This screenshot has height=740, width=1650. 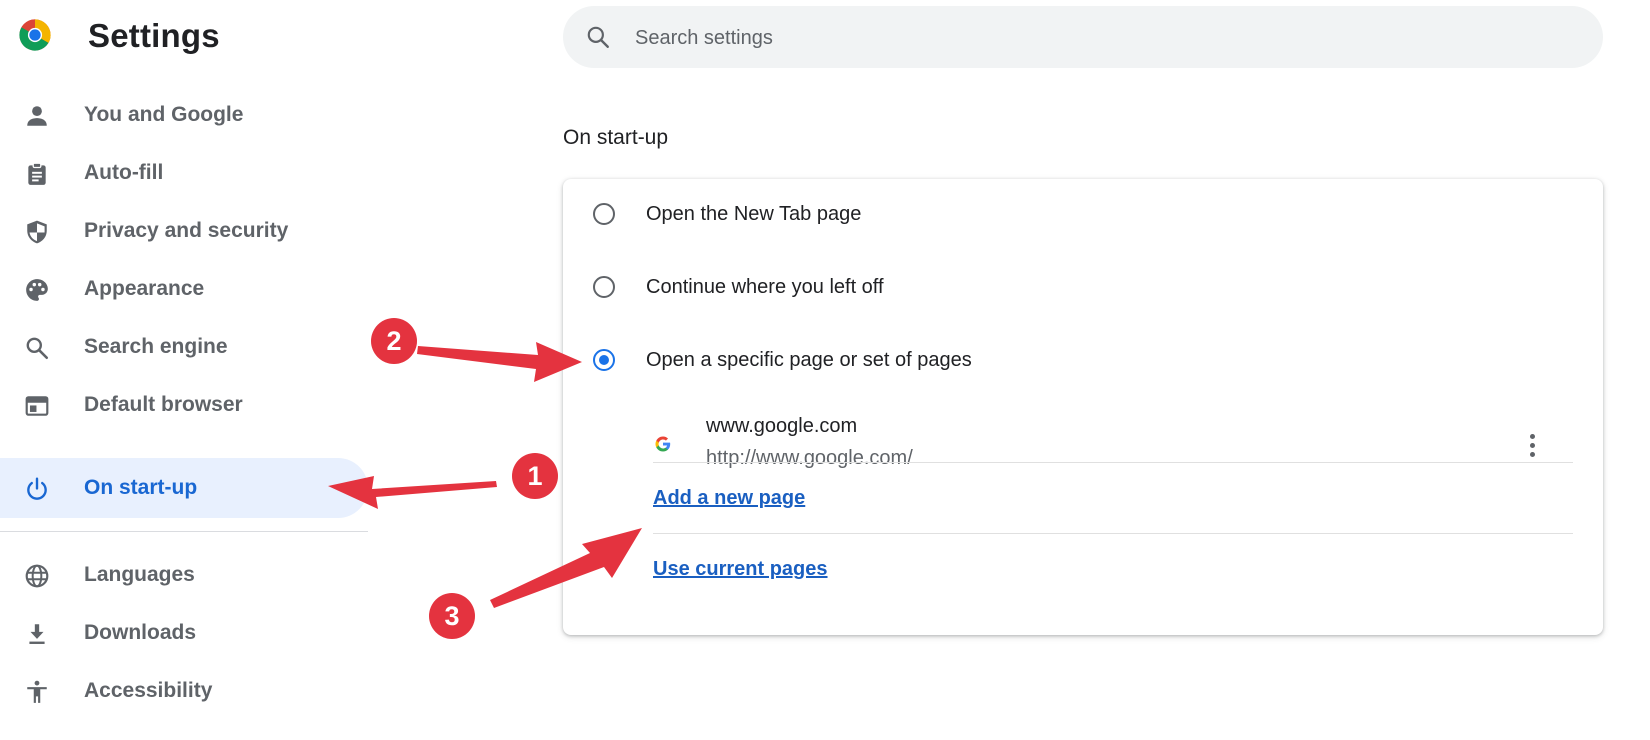 I want to click on radio-button-checked, so click(x=604, y=360).